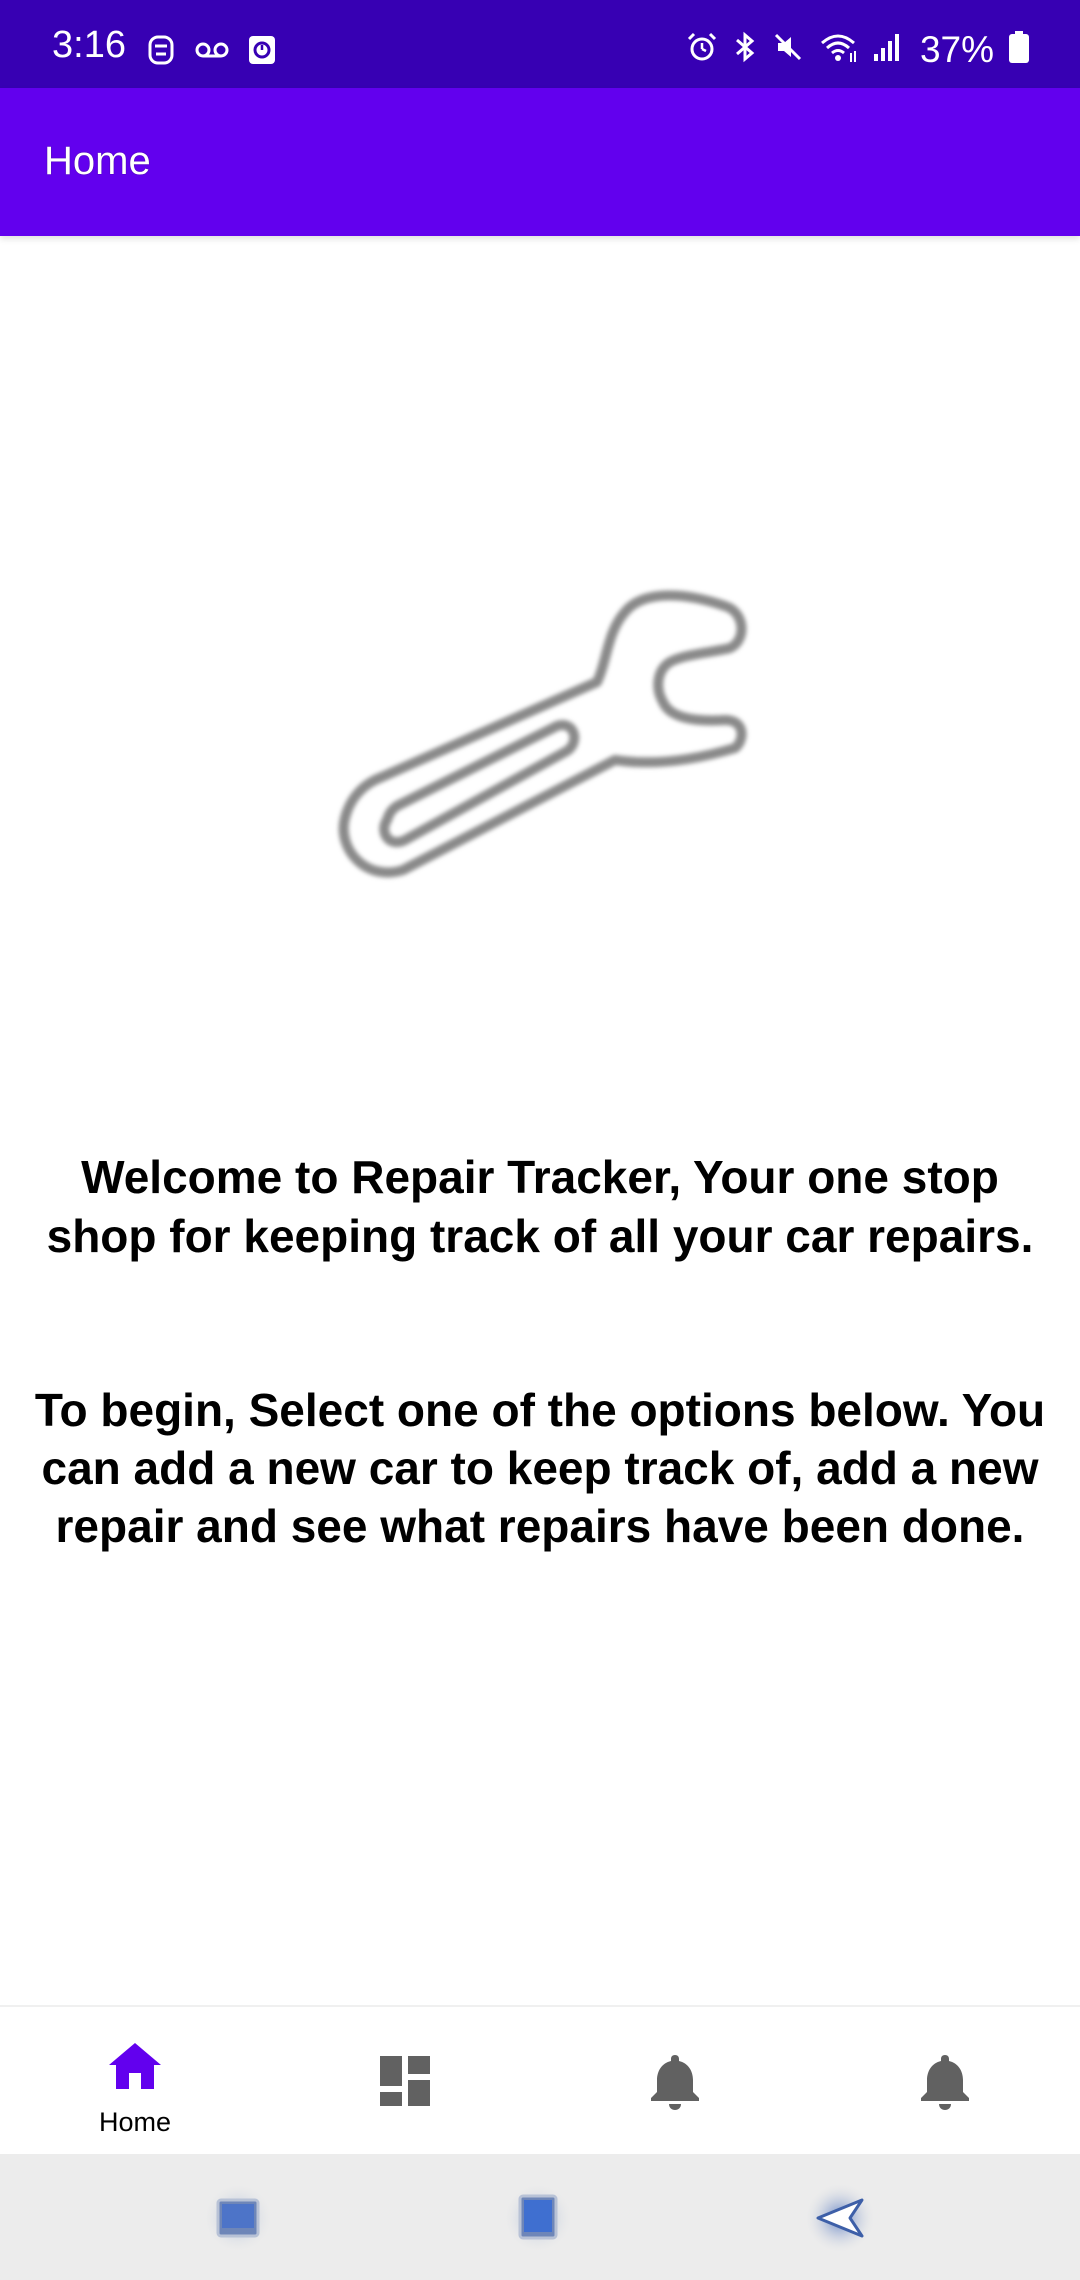 Image resolution: width=1080 pixels, height=2280 pixels. What do you see at coordinates (89, 45) in the screenshot?
I see `status-time: 3:16` at bounding box center [89, 45].